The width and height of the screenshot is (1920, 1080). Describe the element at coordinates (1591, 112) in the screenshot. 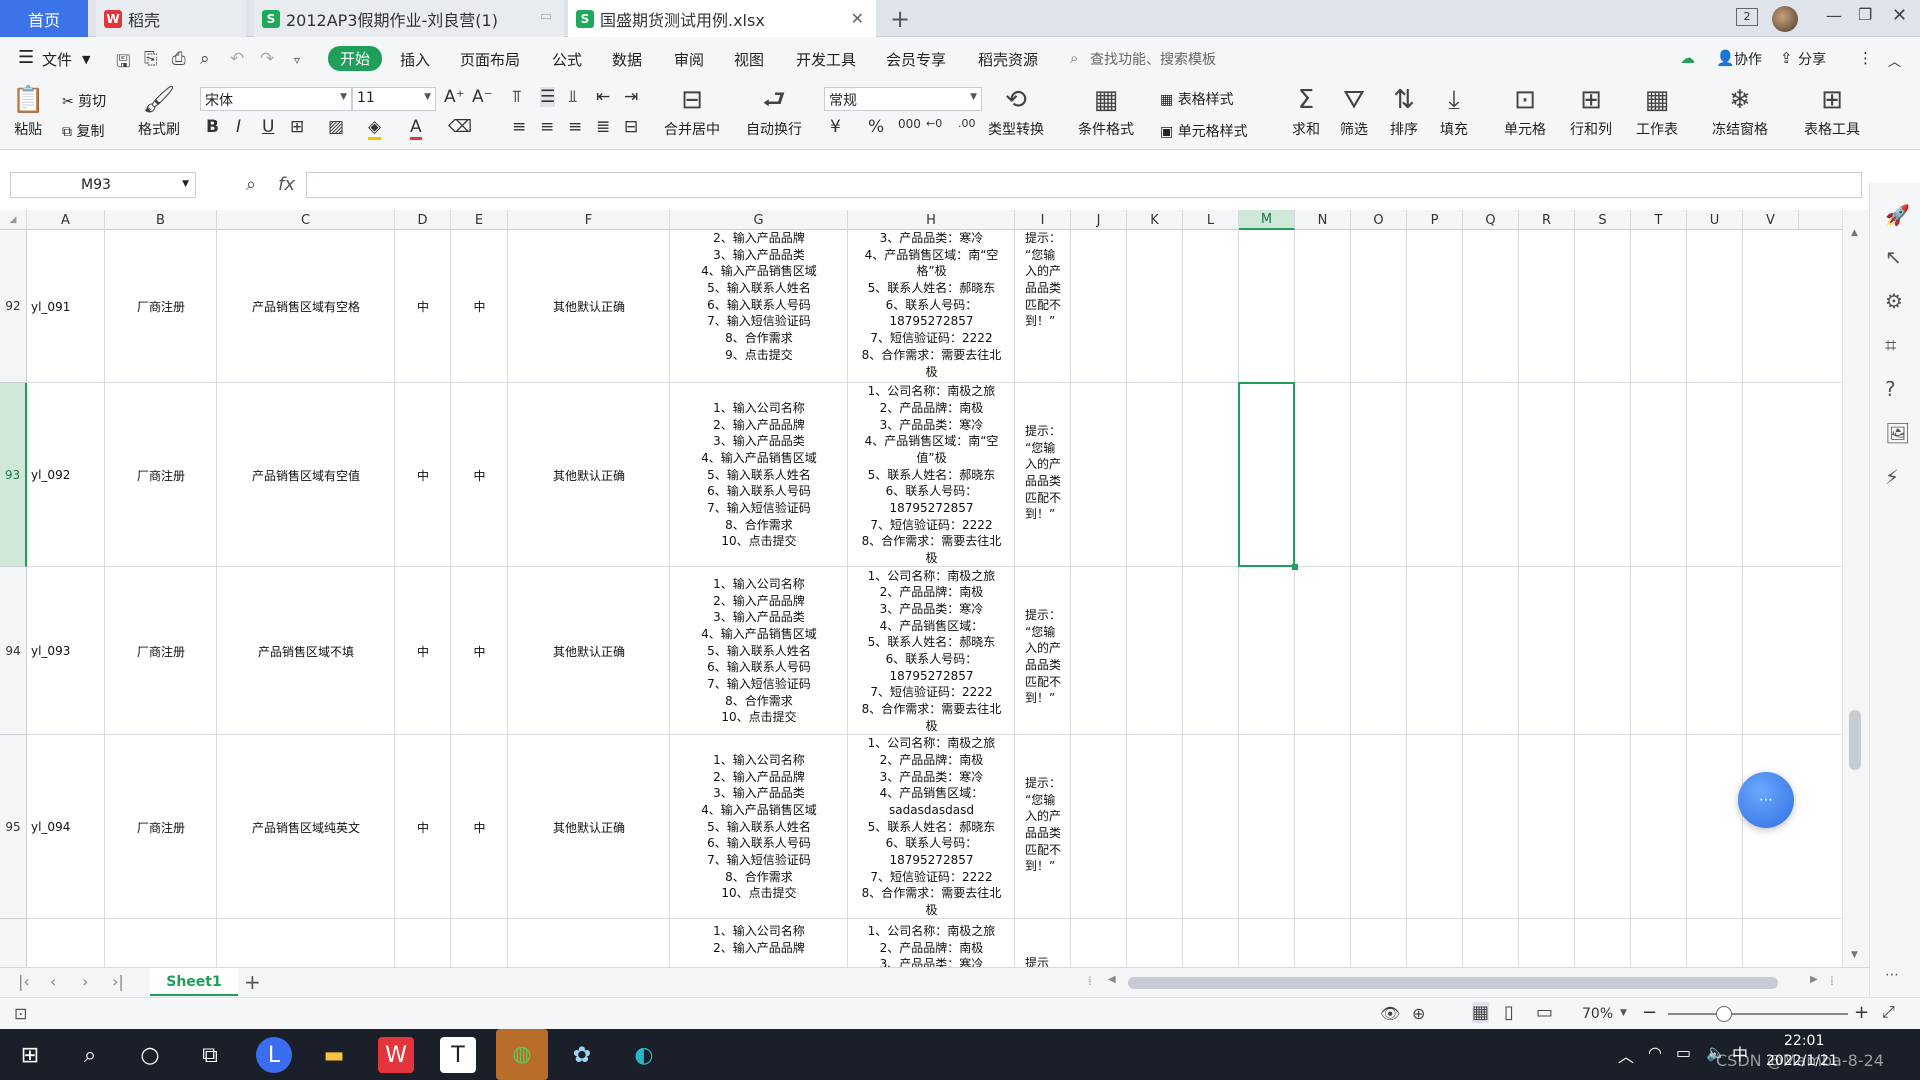

I see `row-column-button: ⊞ 行和列` at that location.